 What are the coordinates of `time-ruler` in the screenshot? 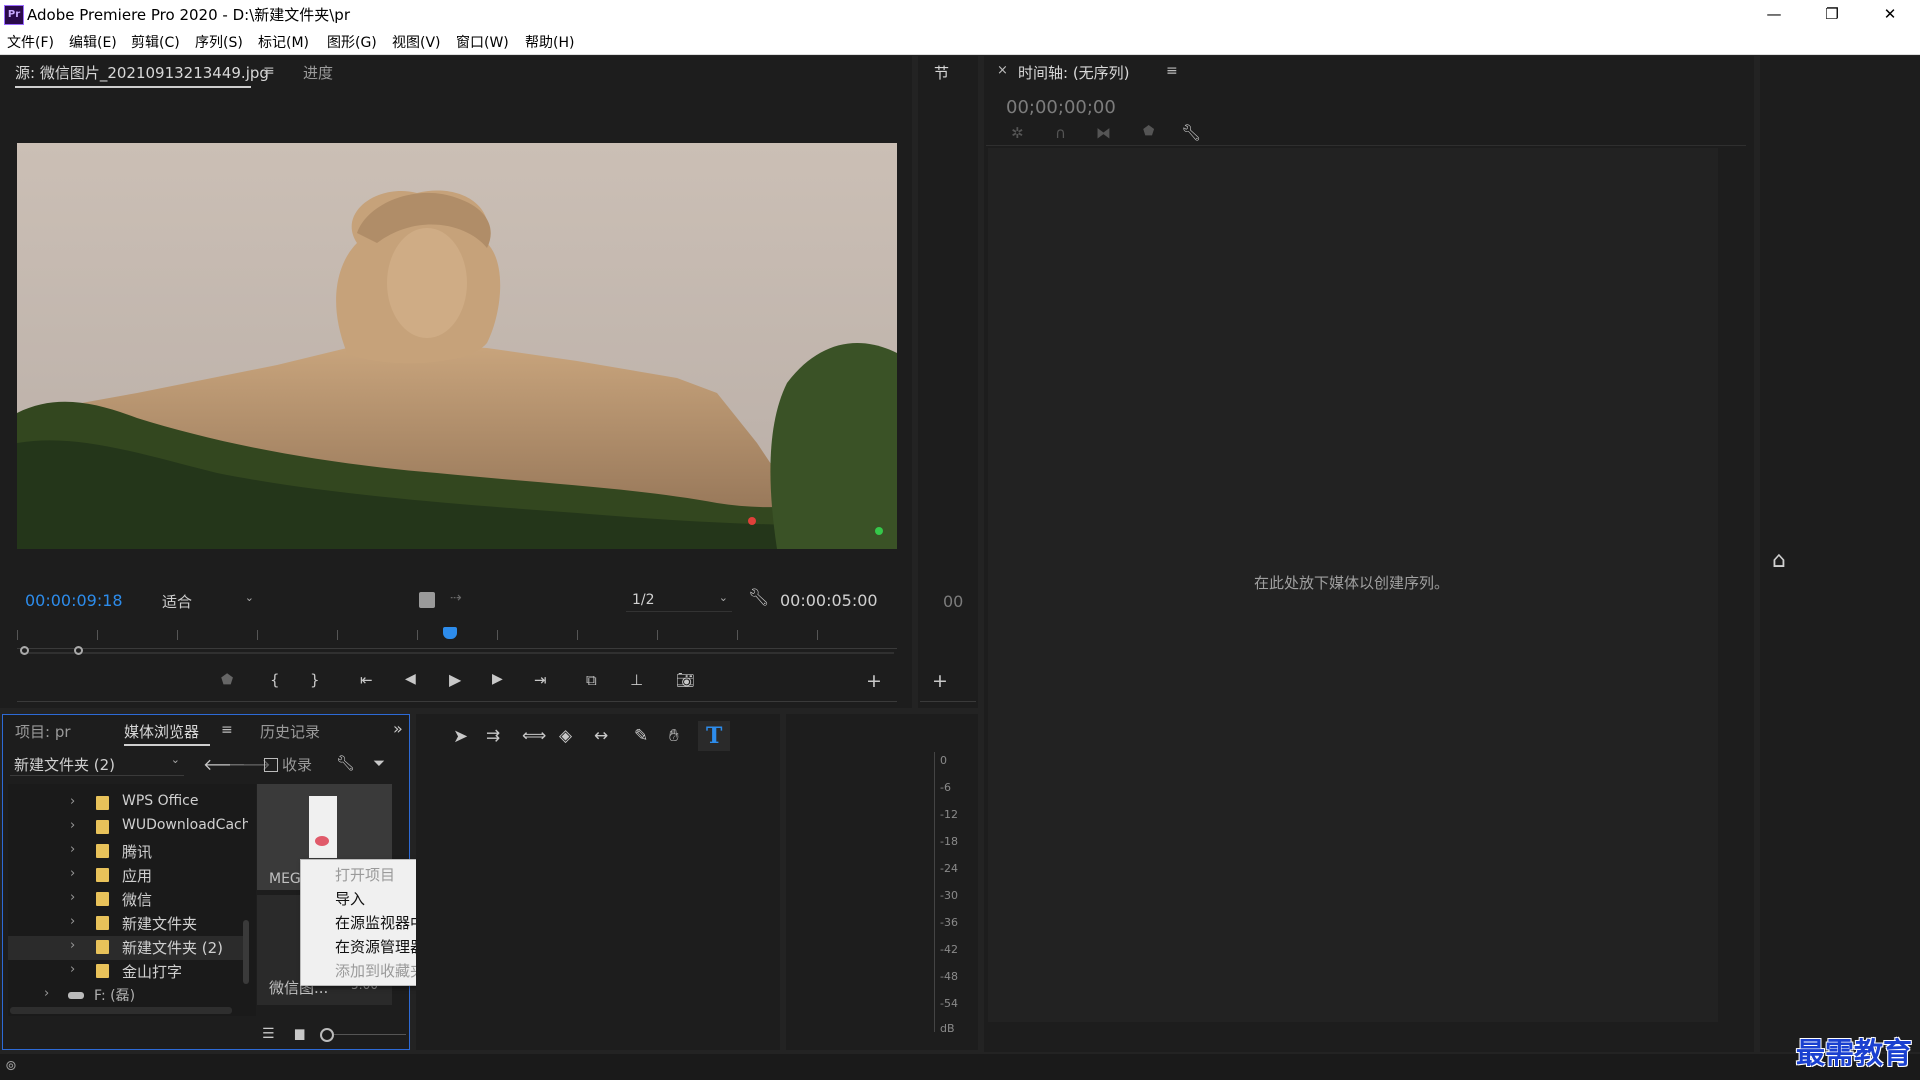 It's located at (457, 648).